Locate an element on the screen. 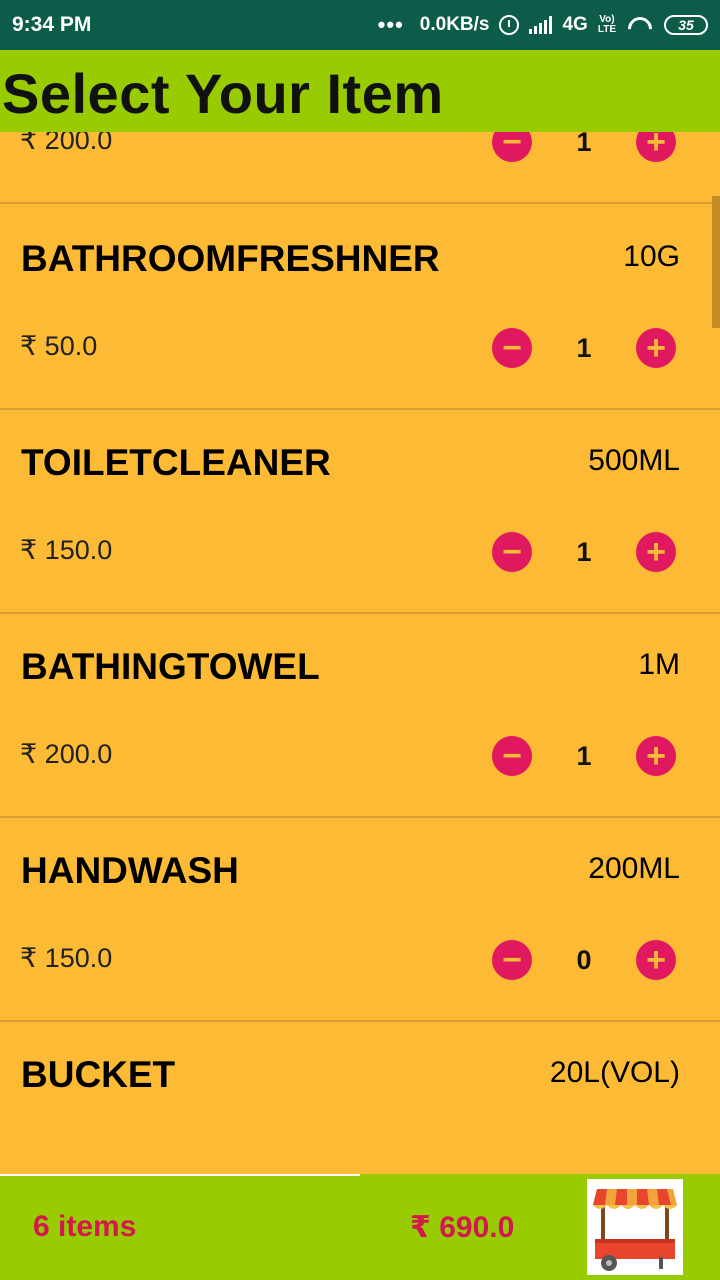 Image resolution: width=720 pixels, height=1280 pixels. battery-icon: 35 is located at coordinates (686, 25).